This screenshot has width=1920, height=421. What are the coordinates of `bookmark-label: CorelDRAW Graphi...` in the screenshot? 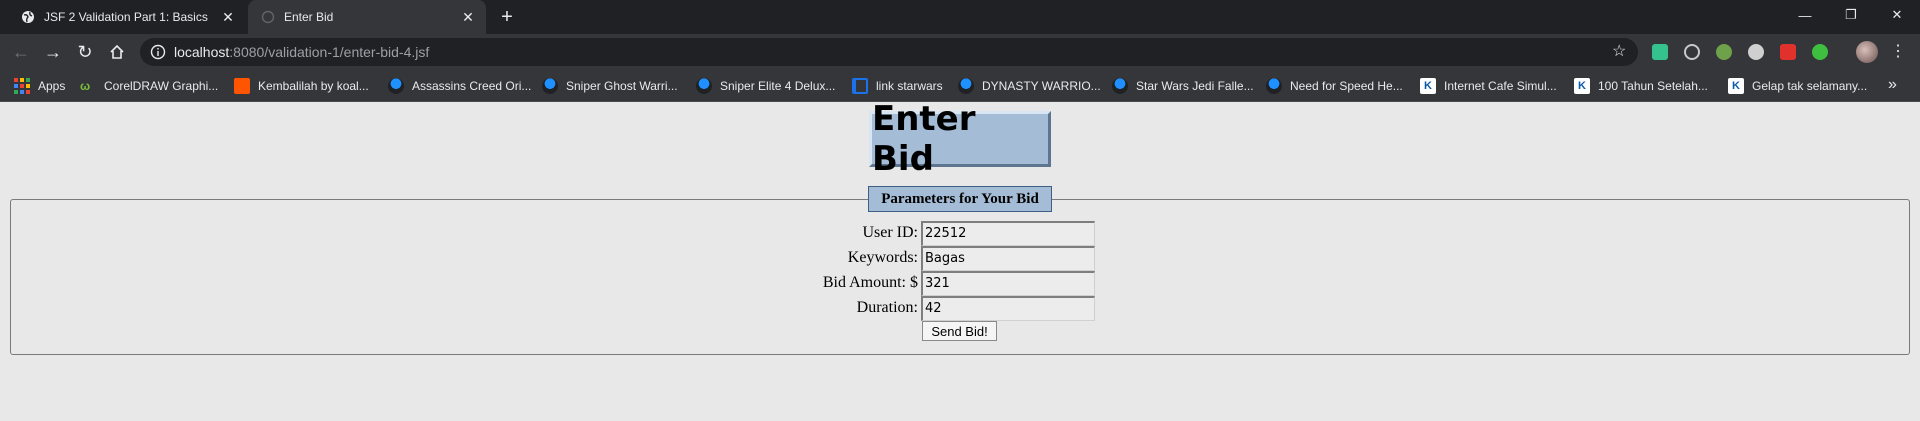 It's located at (161, 86).